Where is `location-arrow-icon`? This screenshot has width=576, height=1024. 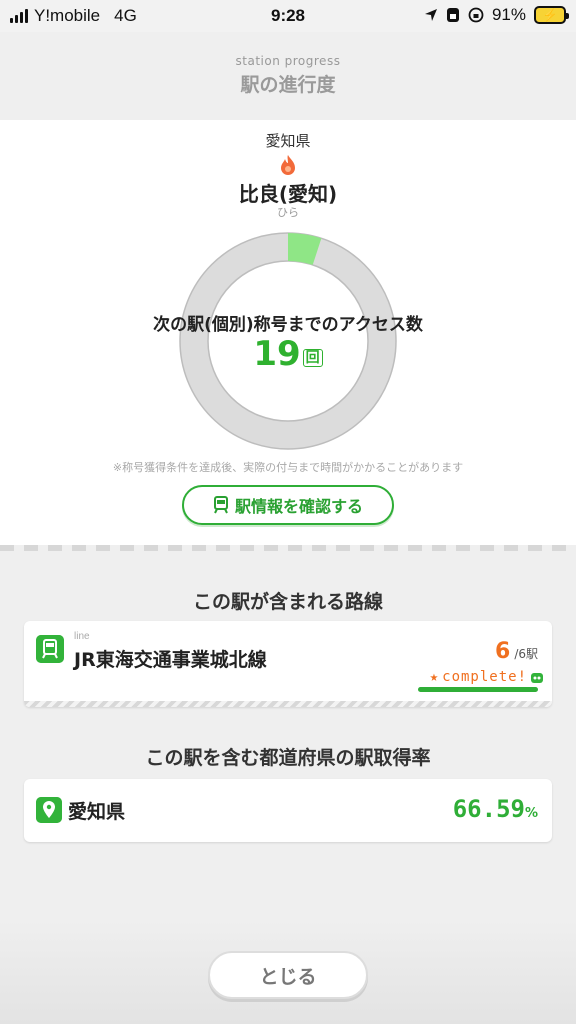 location-arrow-icon is located at coordinates (430, 15).